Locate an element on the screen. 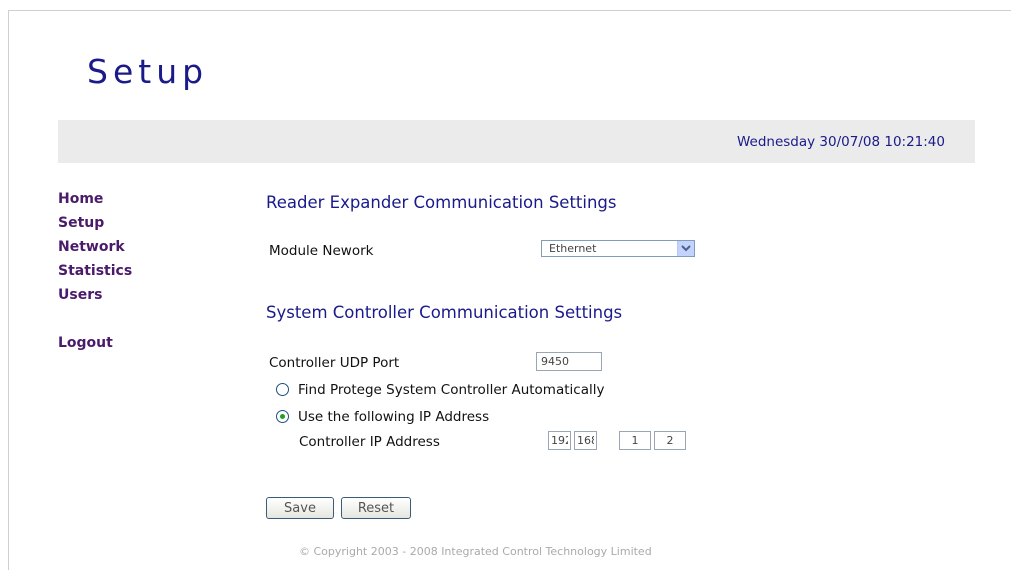 The image size is (1011, 570). radio-use-ip-address is located at coordinates (282, 416).